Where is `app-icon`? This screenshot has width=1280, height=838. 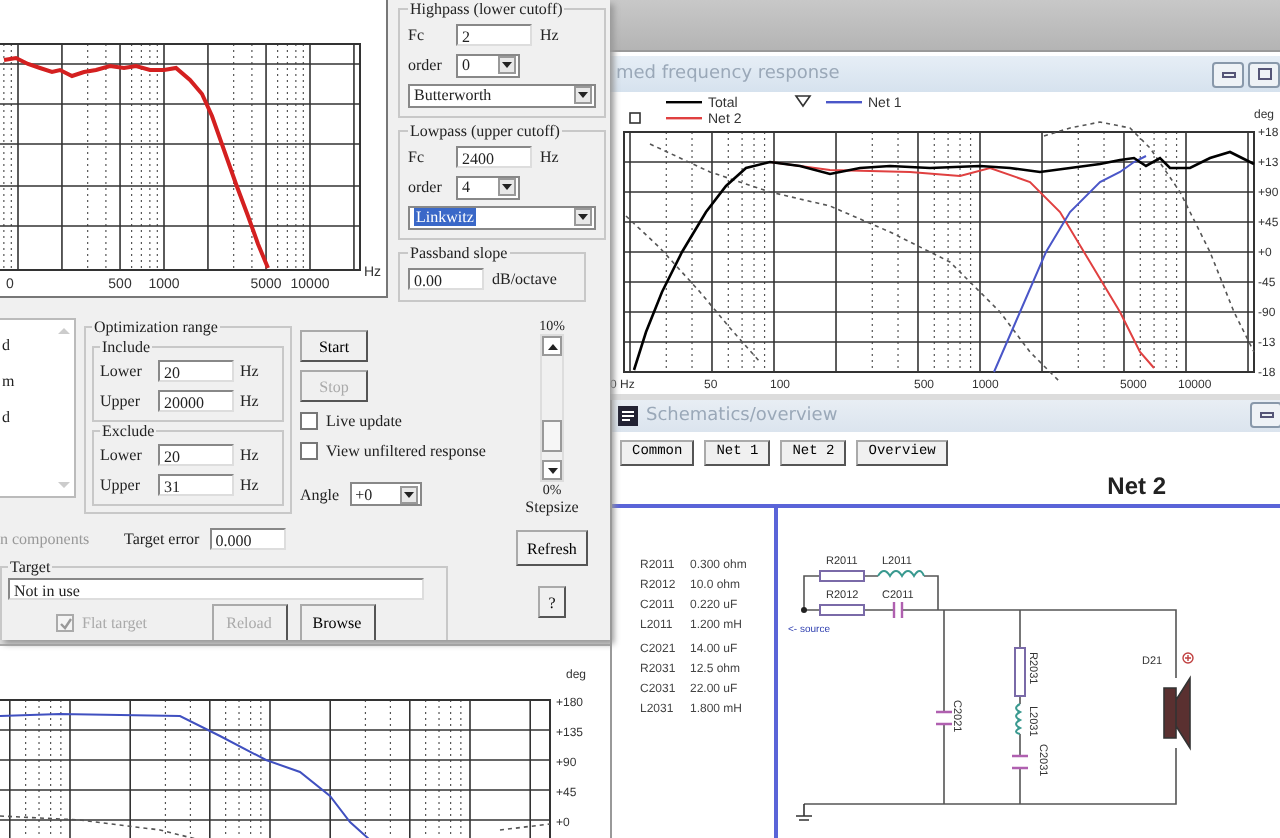 app-icon is located at coordinates (628, 415).